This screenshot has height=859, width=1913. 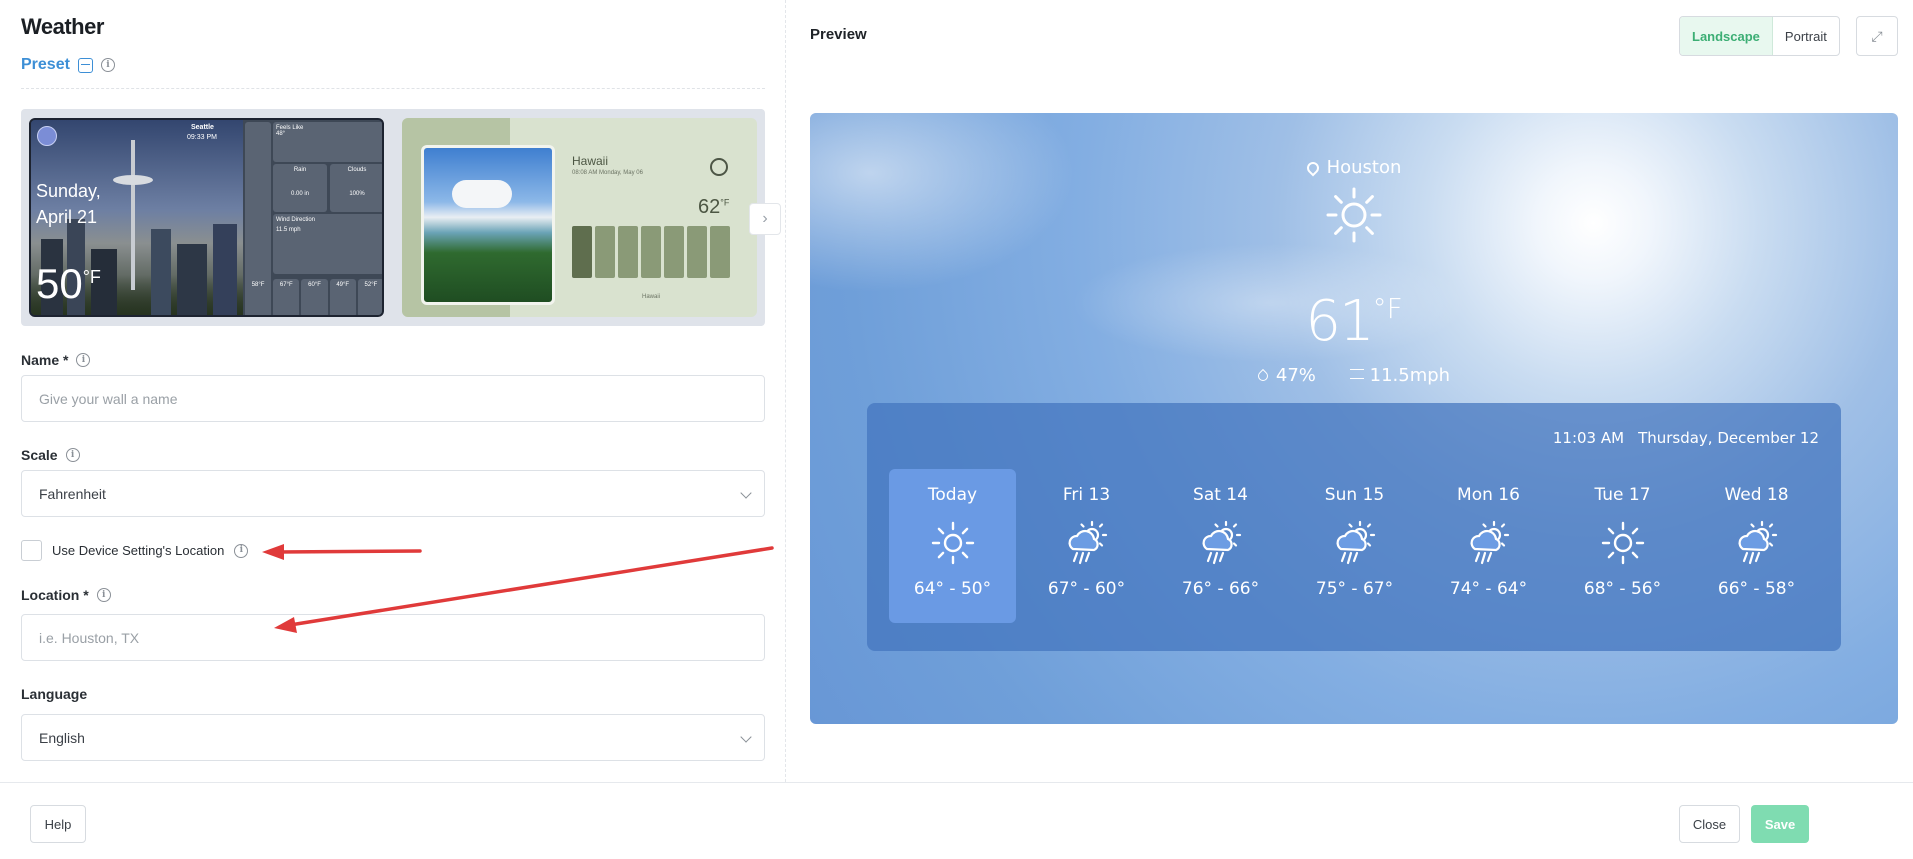 I want to click on location-pin-icon, so click(x=1313, y=168).